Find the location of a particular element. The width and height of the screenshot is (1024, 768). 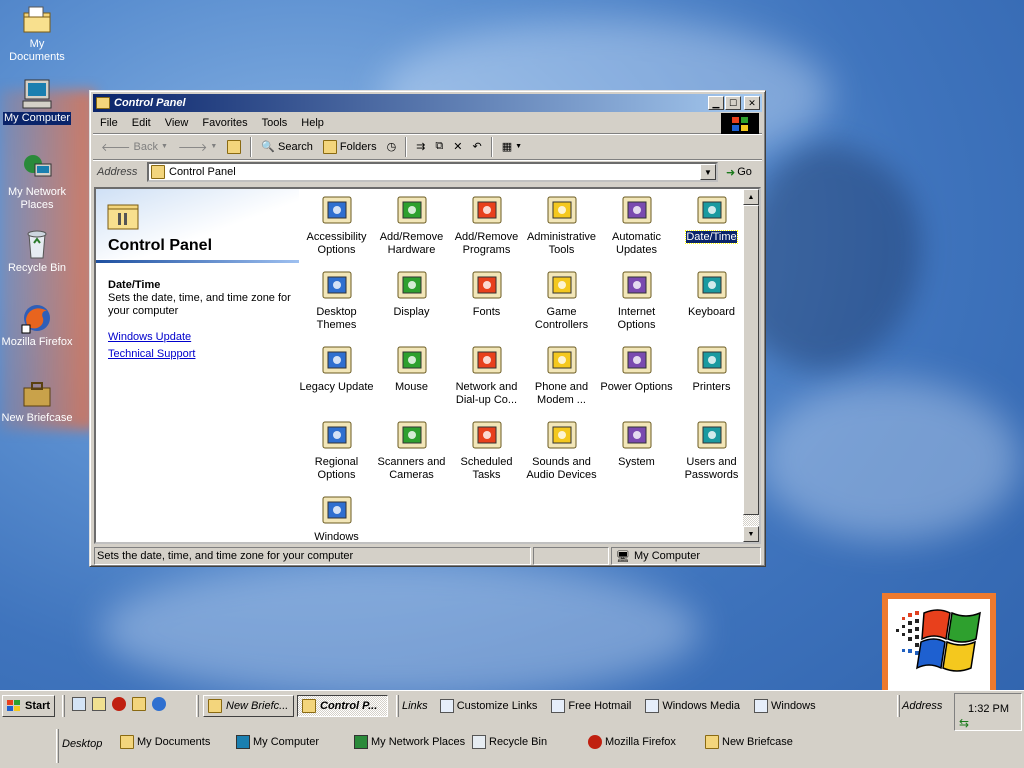

cp-item-scanner: Scanners and Cameras is located at coordinates (411, 449).